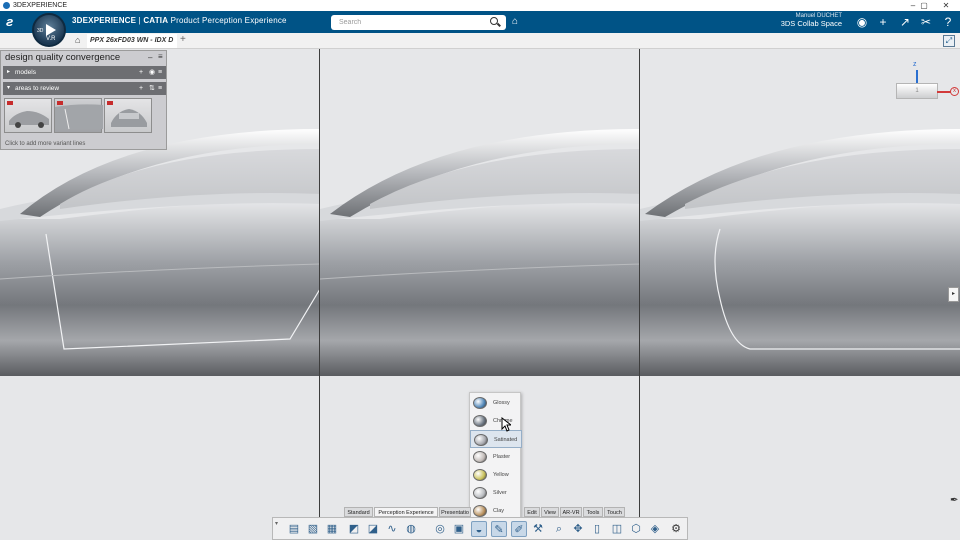 The height and width of the screenshot is (540, 960). Describe the element at coordinates (597, 529) in the screenshot. I see `filter-icon: ▯` at that location.